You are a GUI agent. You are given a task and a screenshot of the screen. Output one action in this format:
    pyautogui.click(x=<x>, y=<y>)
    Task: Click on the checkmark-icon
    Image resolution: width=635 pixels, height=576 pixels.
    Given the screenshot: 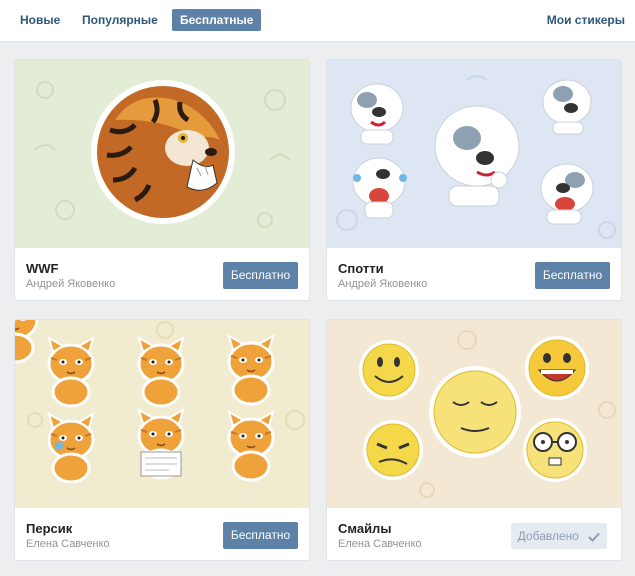 What is the action you would take?
    pyautogui.click(x=594, y=537)
    